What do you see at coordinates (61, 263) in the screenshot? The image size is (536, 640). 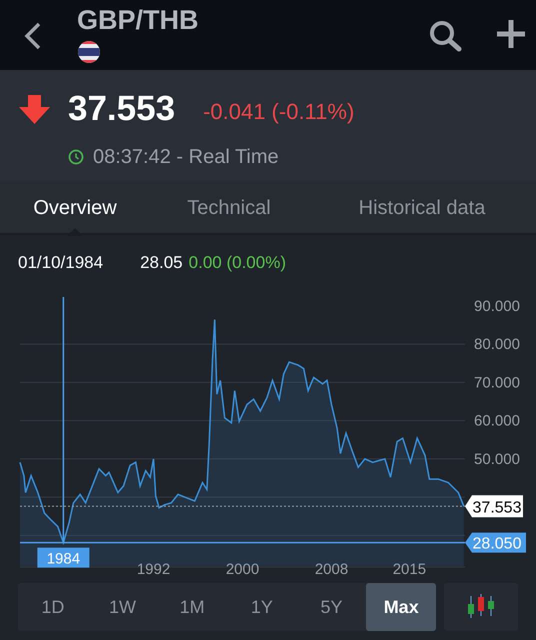 I see `crosshair-date: 01/10/1984` at bounding box center [61, 263].